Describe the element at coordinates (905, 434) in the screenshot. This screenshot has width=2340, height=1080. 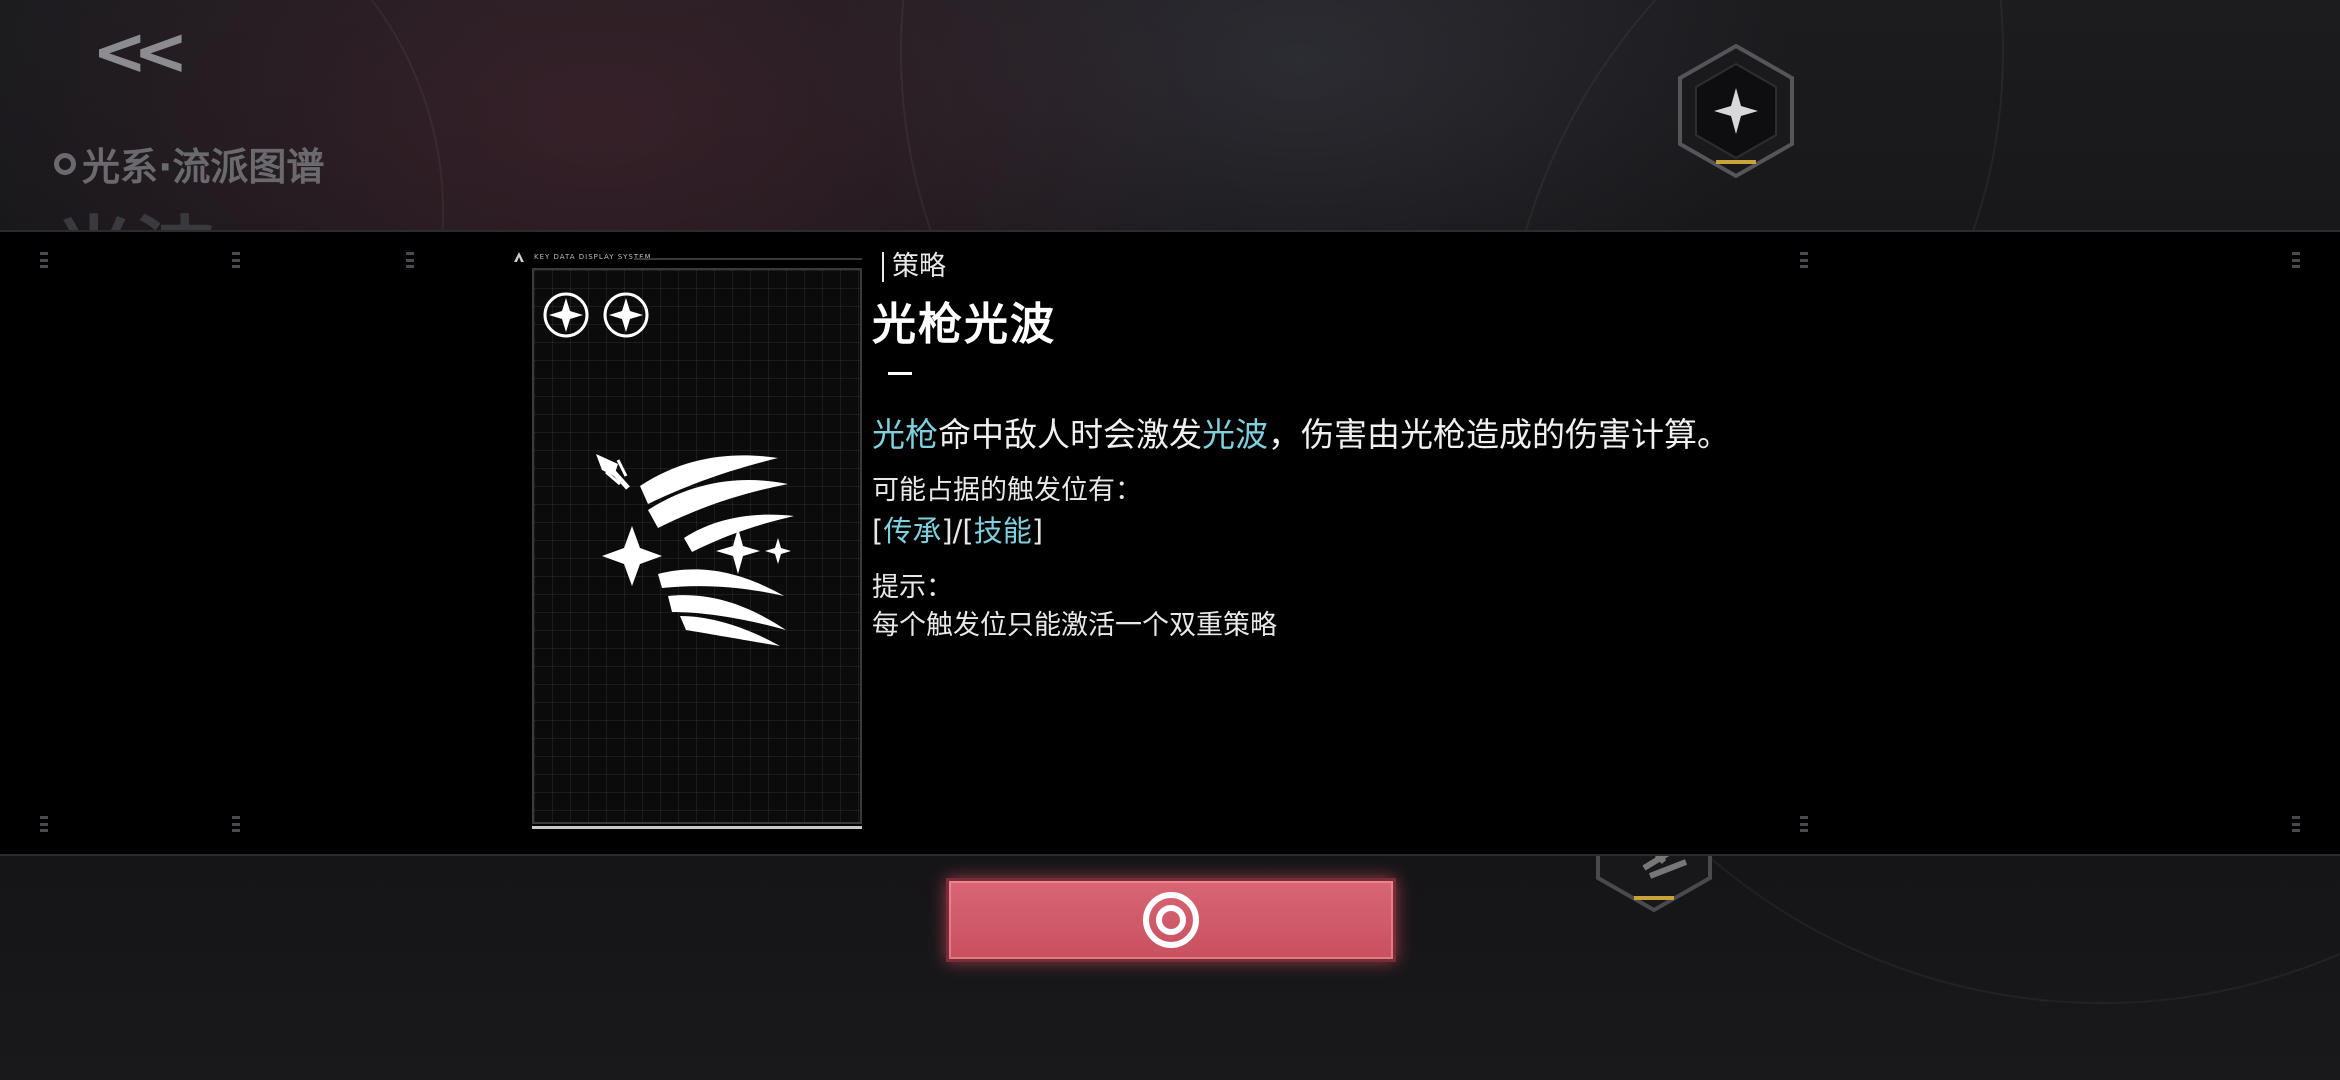
I see `keyword-light-spear: 光枪` at that location.